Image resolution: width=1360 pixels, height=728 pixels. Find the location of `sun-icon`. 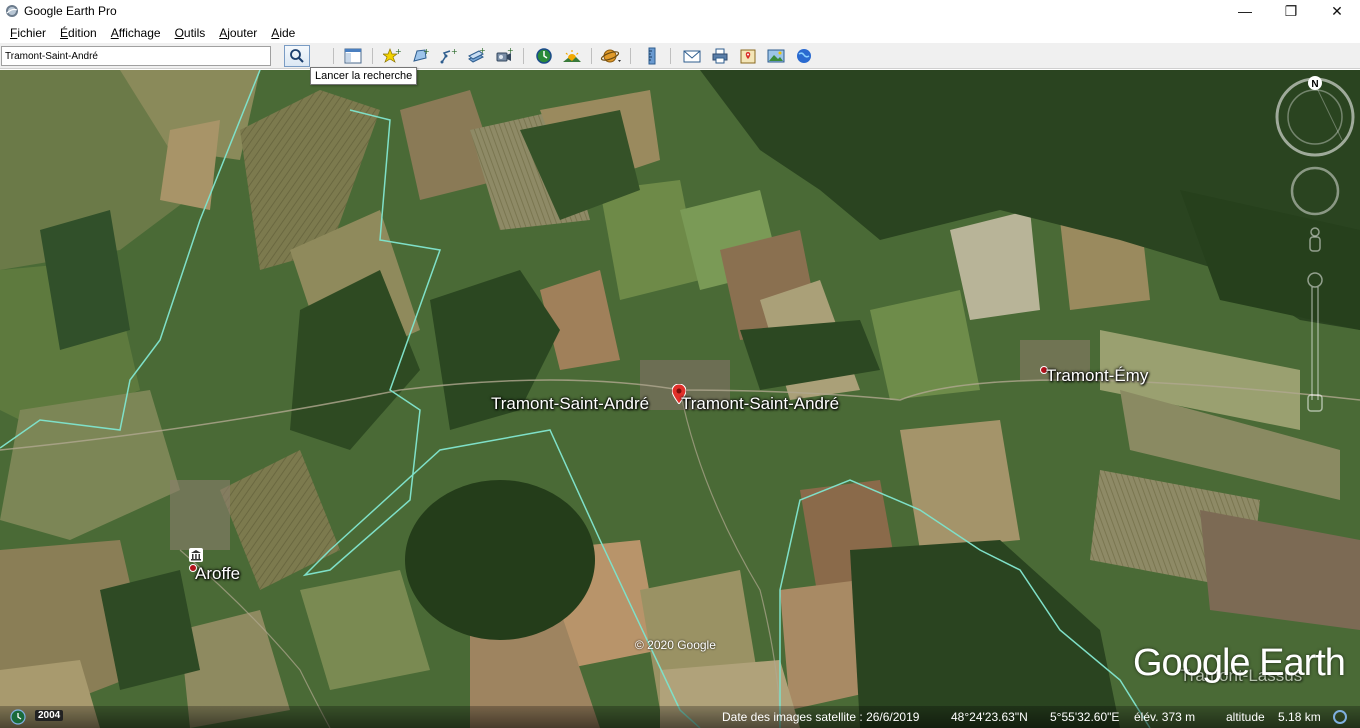

sun-icon is located at coordinates (572, 56).